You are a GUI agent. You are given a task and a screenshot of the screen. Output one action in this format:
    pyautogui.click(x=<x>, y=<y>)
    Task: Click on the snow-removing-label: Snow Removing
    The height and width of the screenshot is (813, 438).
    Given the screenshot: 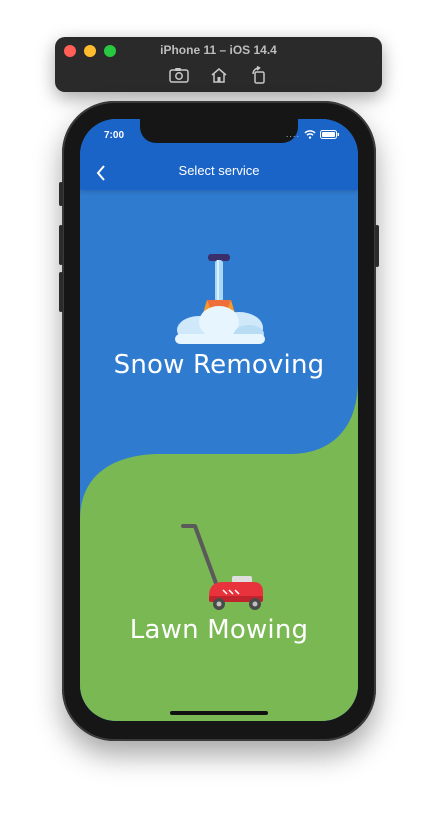 What is the action you would take?
    pyautogui.click(x=219, y=365)
    